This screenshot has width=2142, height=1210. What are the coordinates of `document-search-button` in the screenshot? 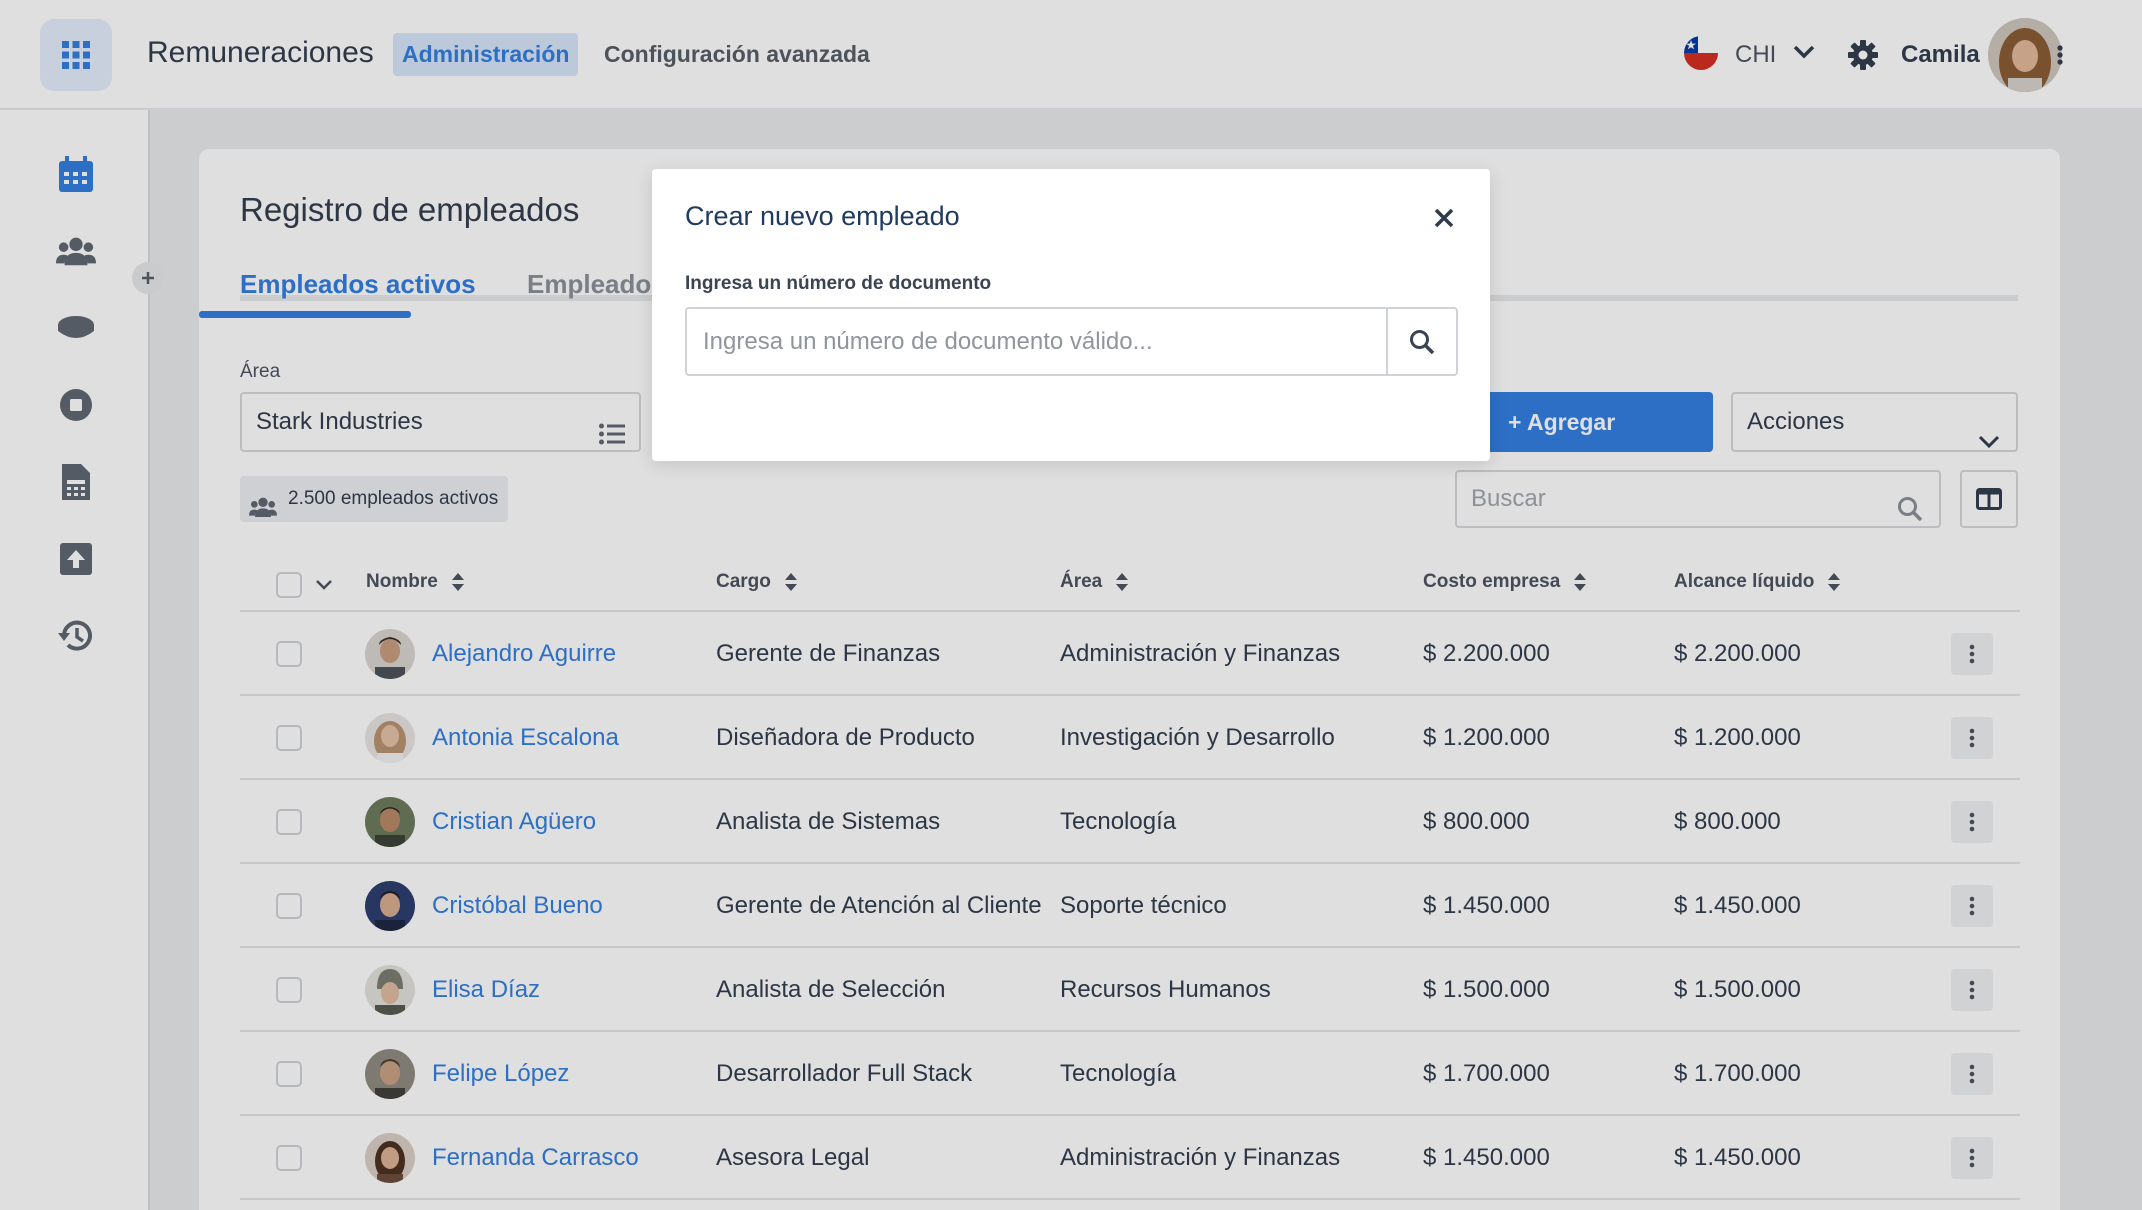 It's located at (1422, 341).